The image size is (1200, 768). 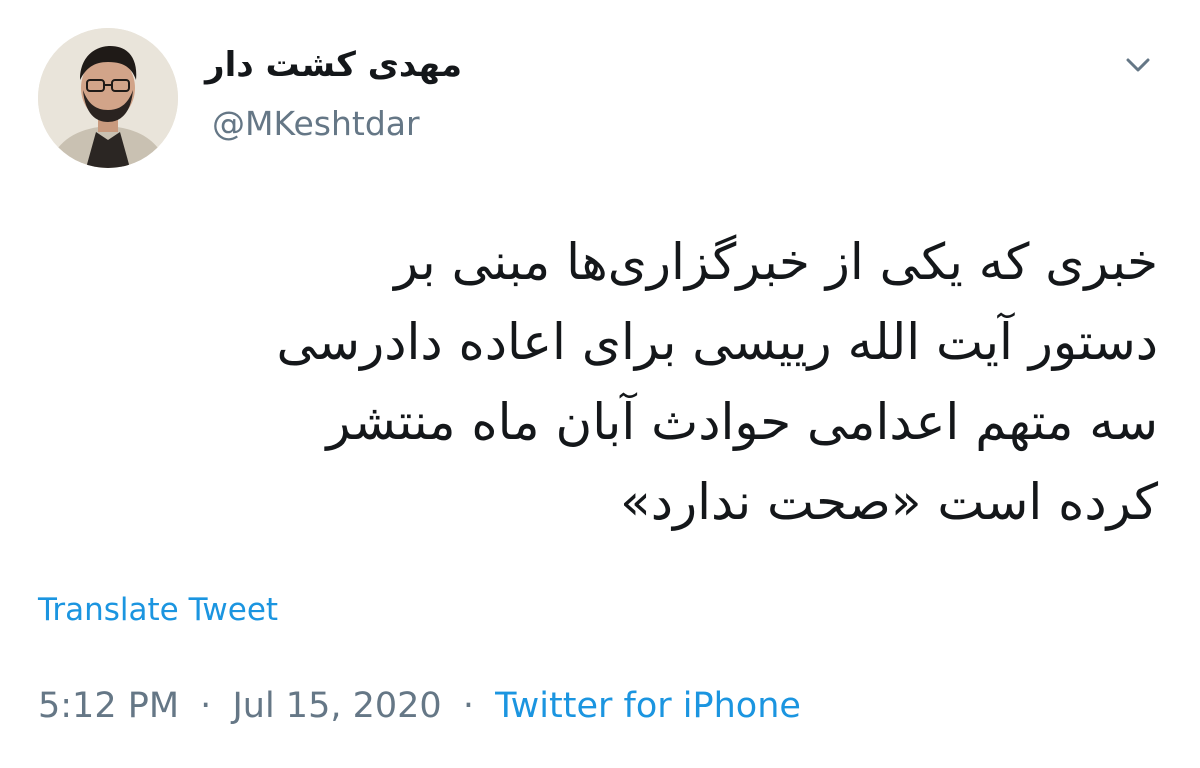 I want to click on translate-tweet-link: Translate Tweet, so click(x=158, y=610).